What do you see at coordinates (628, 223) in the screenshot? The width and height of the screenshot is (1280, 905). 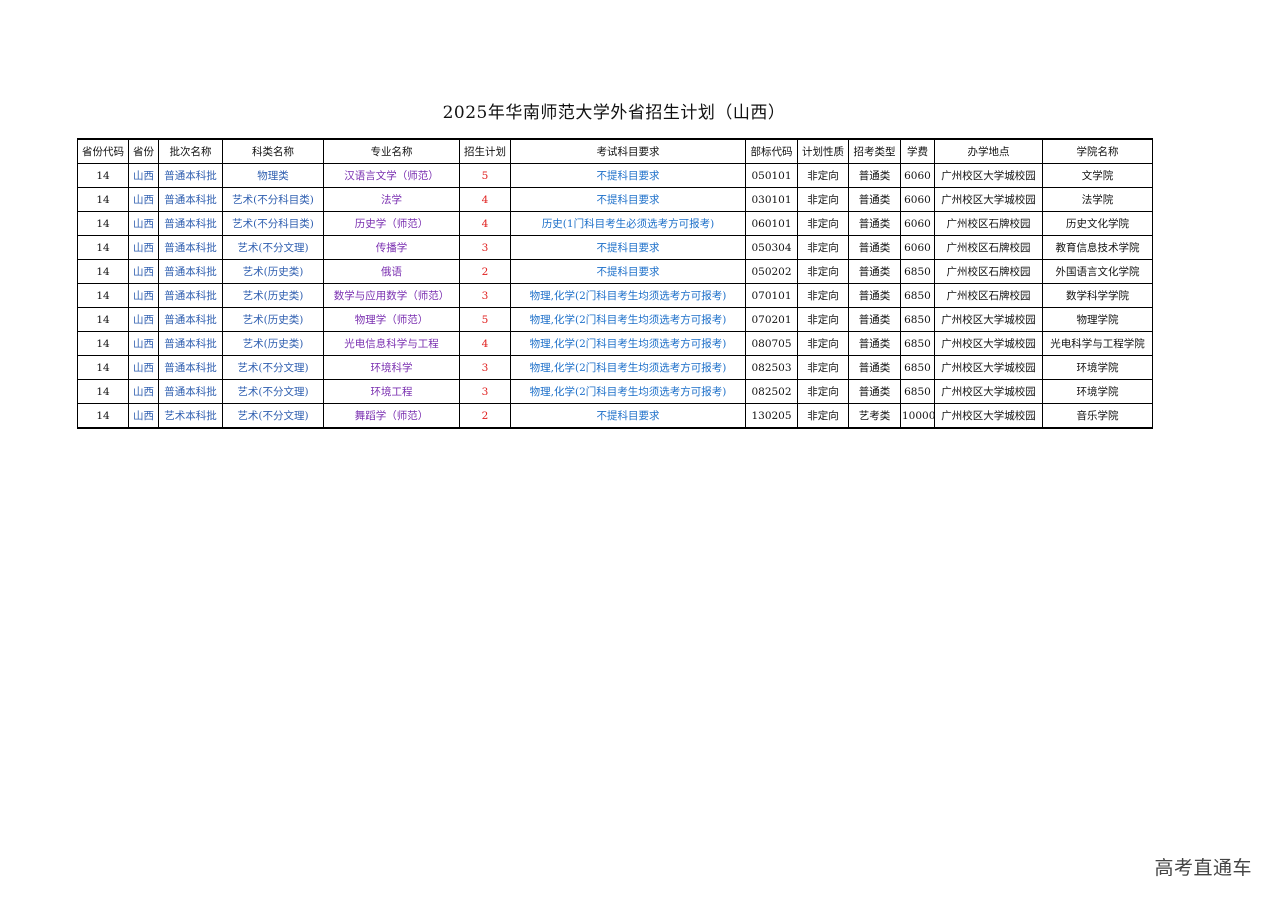 I see `cell-subject-requirement: 历史(1门科目考生必须选考方可报考)` at bounding box center [628, 223].